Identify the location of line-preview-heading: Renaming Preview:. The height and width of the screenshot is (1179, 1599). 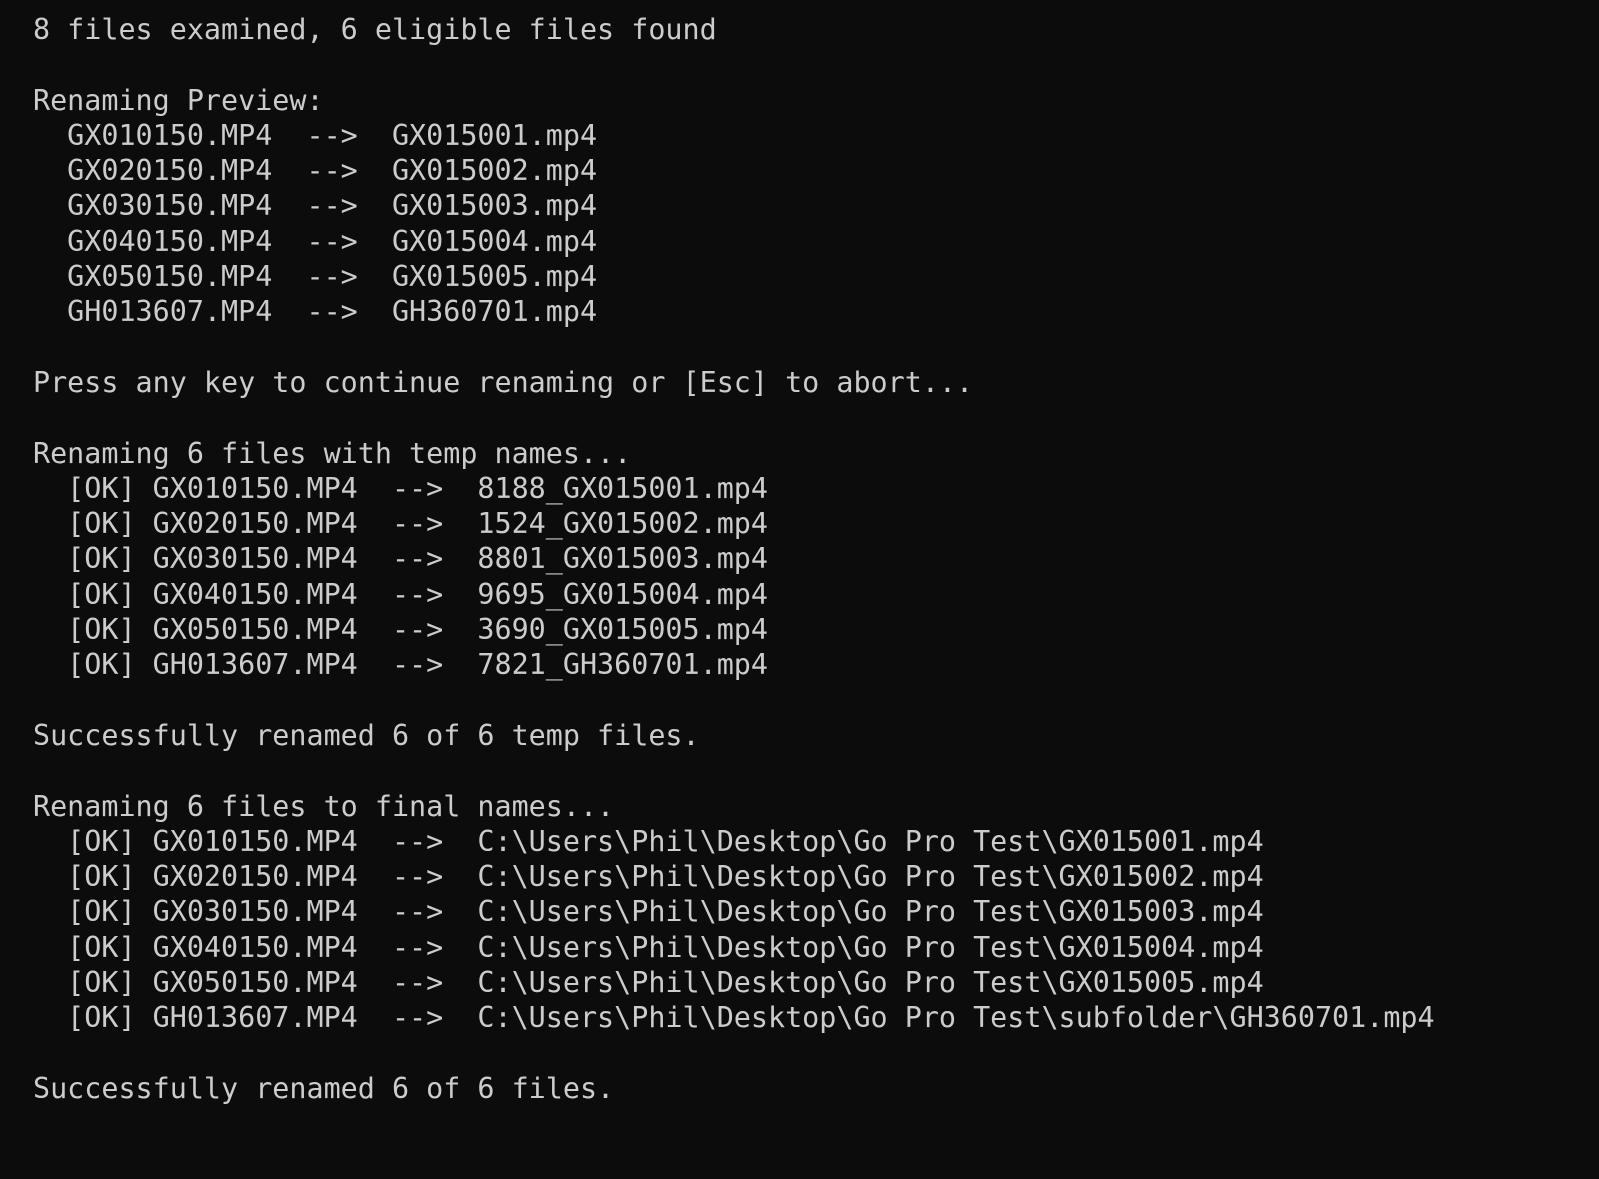
(178, 100).